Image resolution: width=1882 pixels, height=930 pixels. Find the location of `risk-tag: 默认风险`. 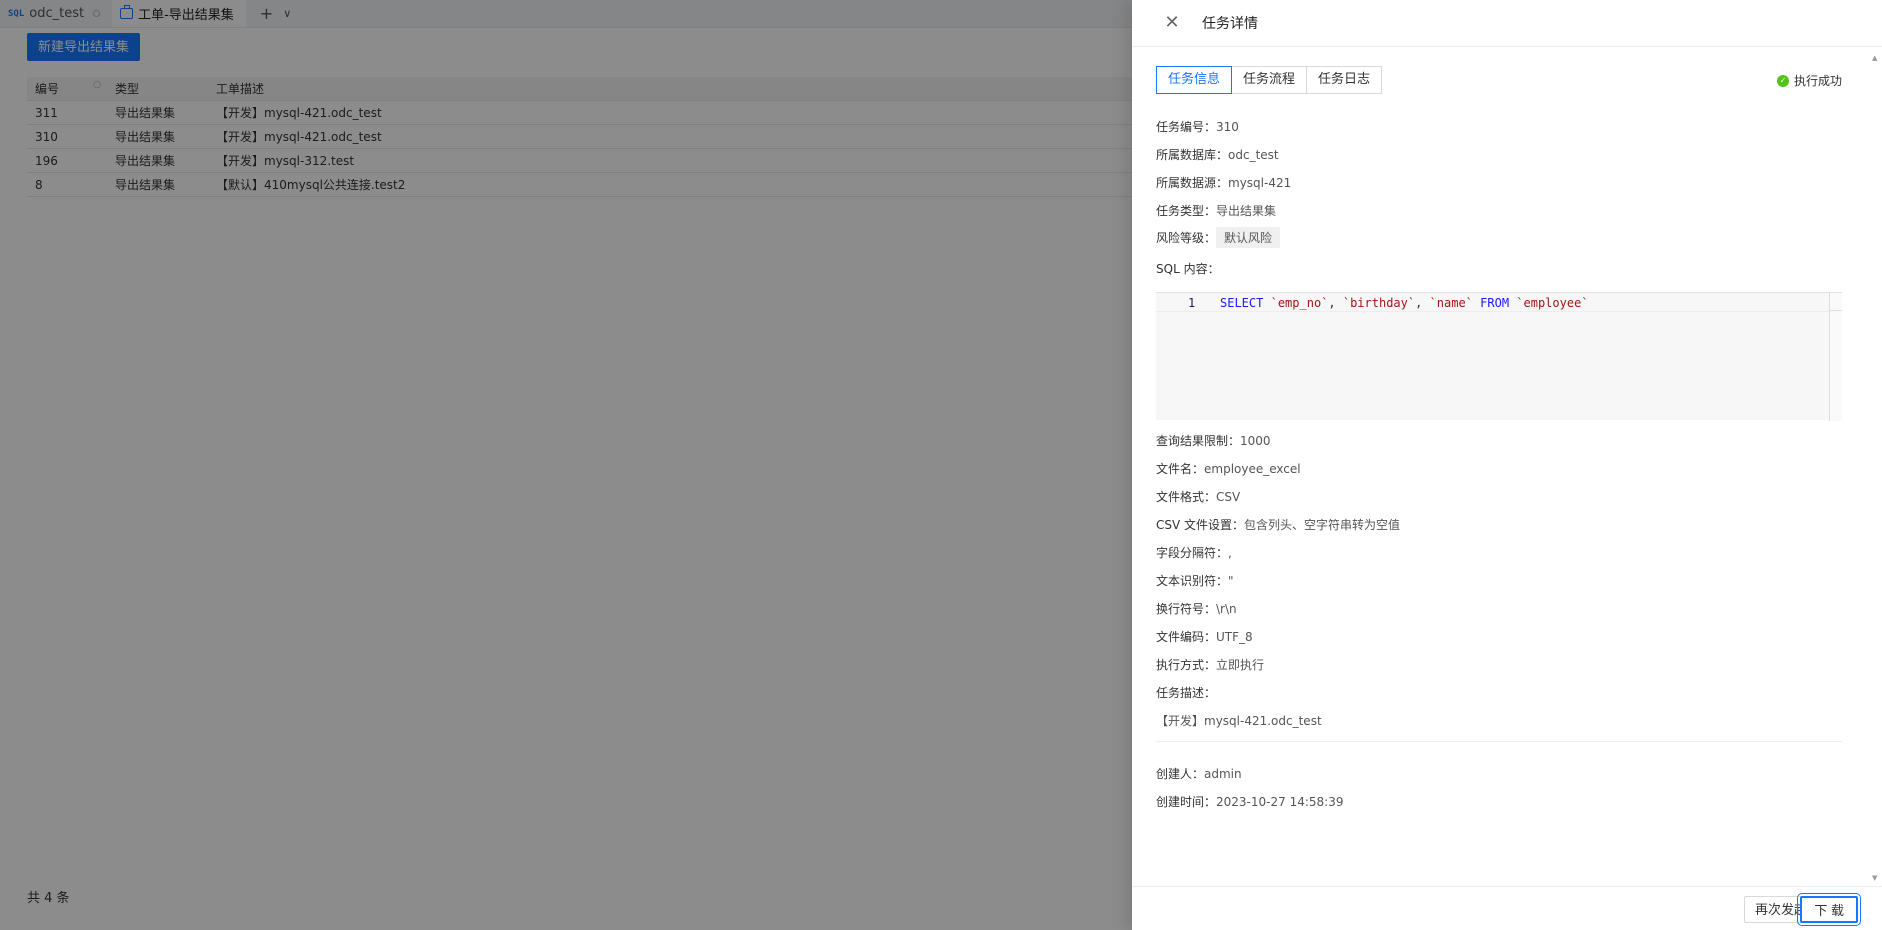

risk-tag: 默认风险 is located at coordinates (1248, 237).